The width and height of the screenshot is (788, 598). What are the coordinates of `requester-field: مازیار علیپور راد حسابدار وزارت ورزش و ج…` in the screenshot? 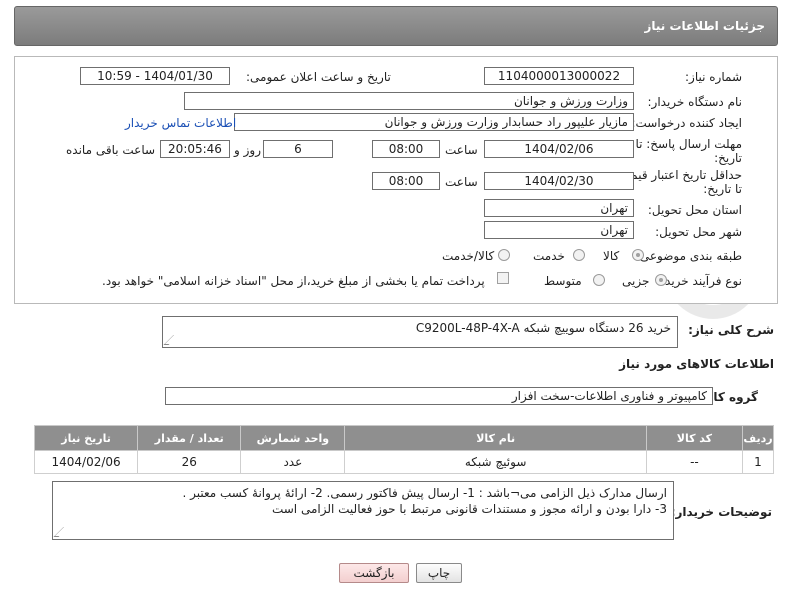 It's located at (434, 122).